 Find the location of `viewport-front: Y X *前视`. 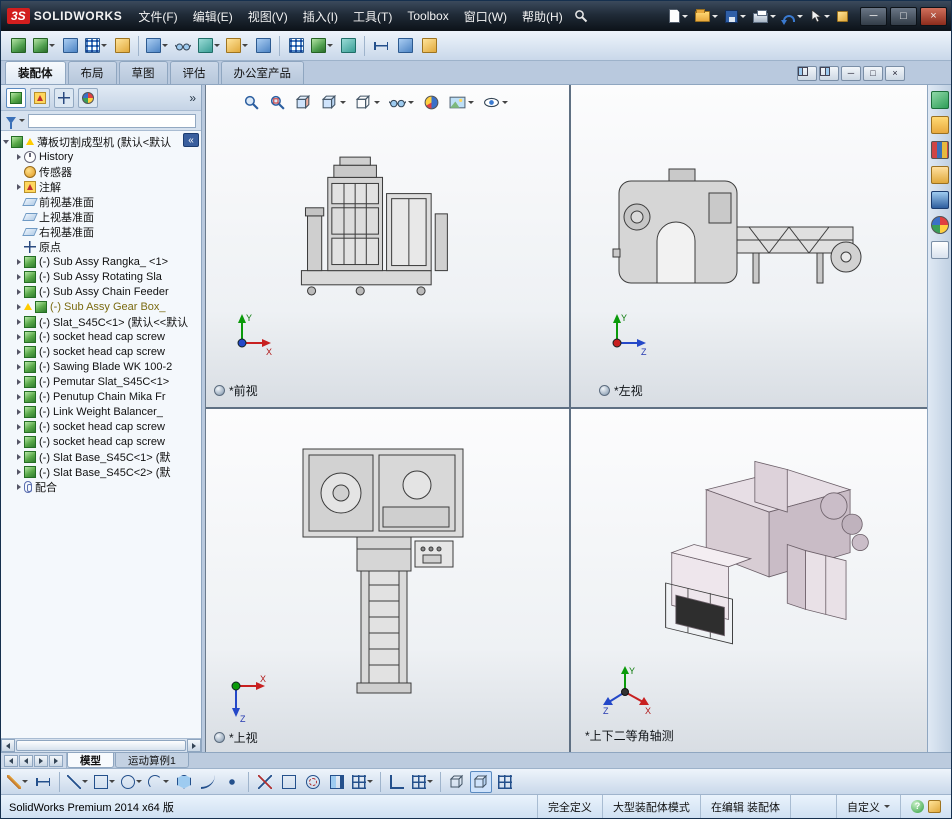

viewport-front: Y X *前视 is located at coordinates (387, 246).